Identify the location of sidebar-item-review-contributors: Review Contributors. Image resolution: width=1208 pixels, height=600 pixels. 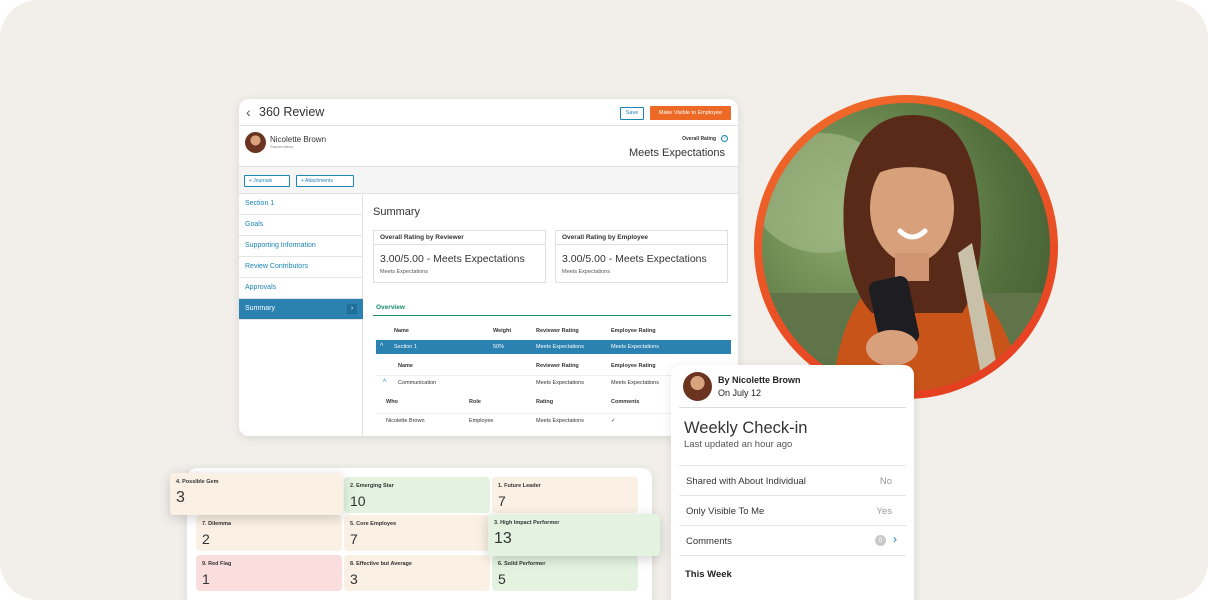
(301, 267).